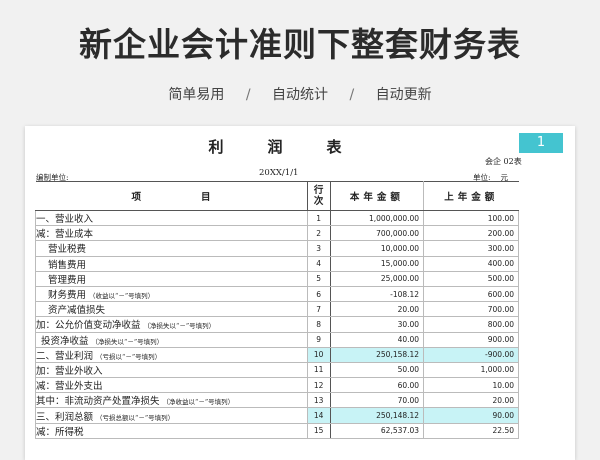  Describe the element at coordinates (65, 417) in the screenshot. I see `item-label: 三、利润总额` at that location.